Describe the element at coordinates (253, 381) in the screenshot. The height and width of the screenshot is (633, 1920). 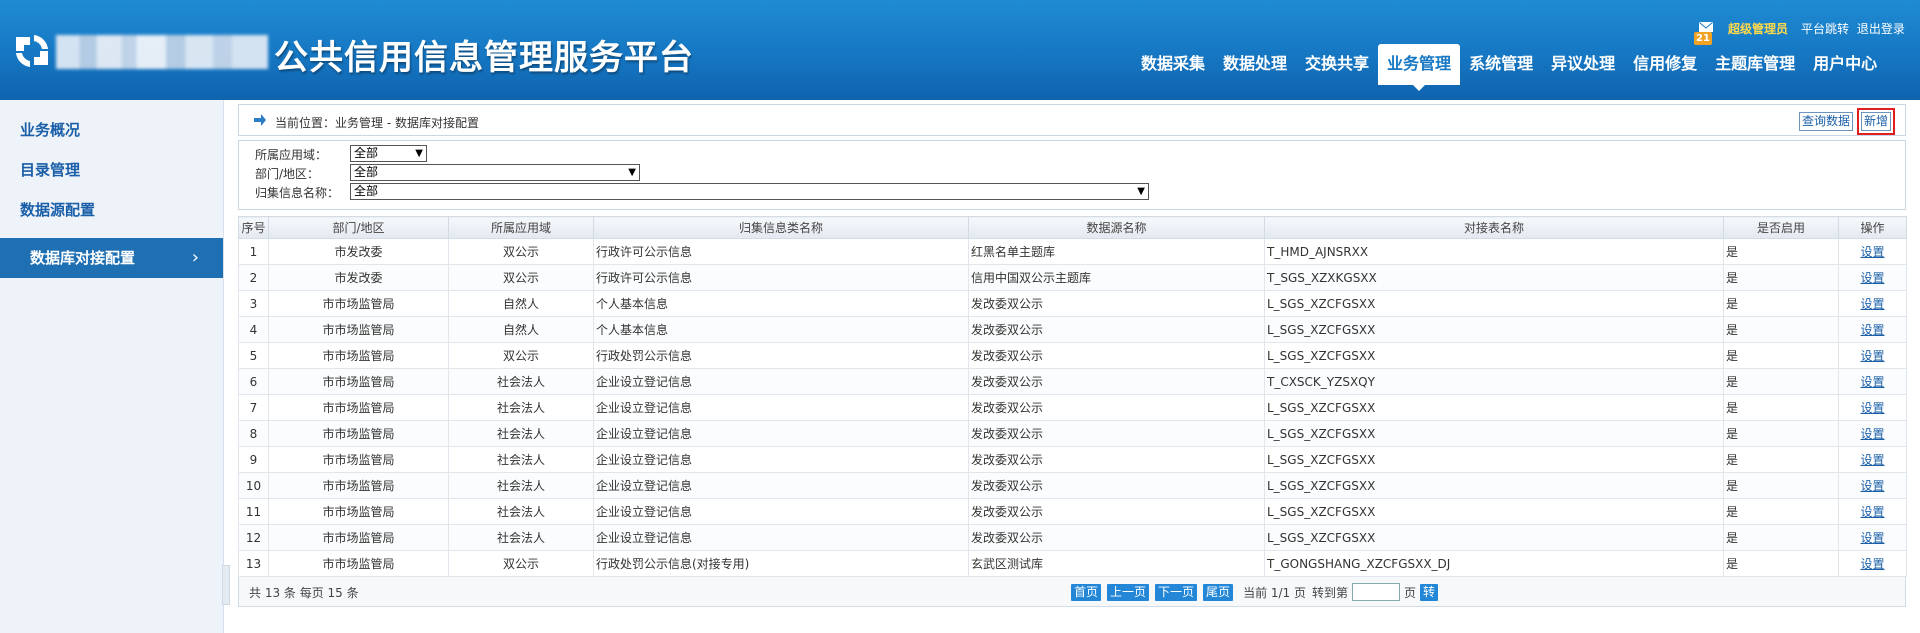
I see `cell-index: 6` at that location.